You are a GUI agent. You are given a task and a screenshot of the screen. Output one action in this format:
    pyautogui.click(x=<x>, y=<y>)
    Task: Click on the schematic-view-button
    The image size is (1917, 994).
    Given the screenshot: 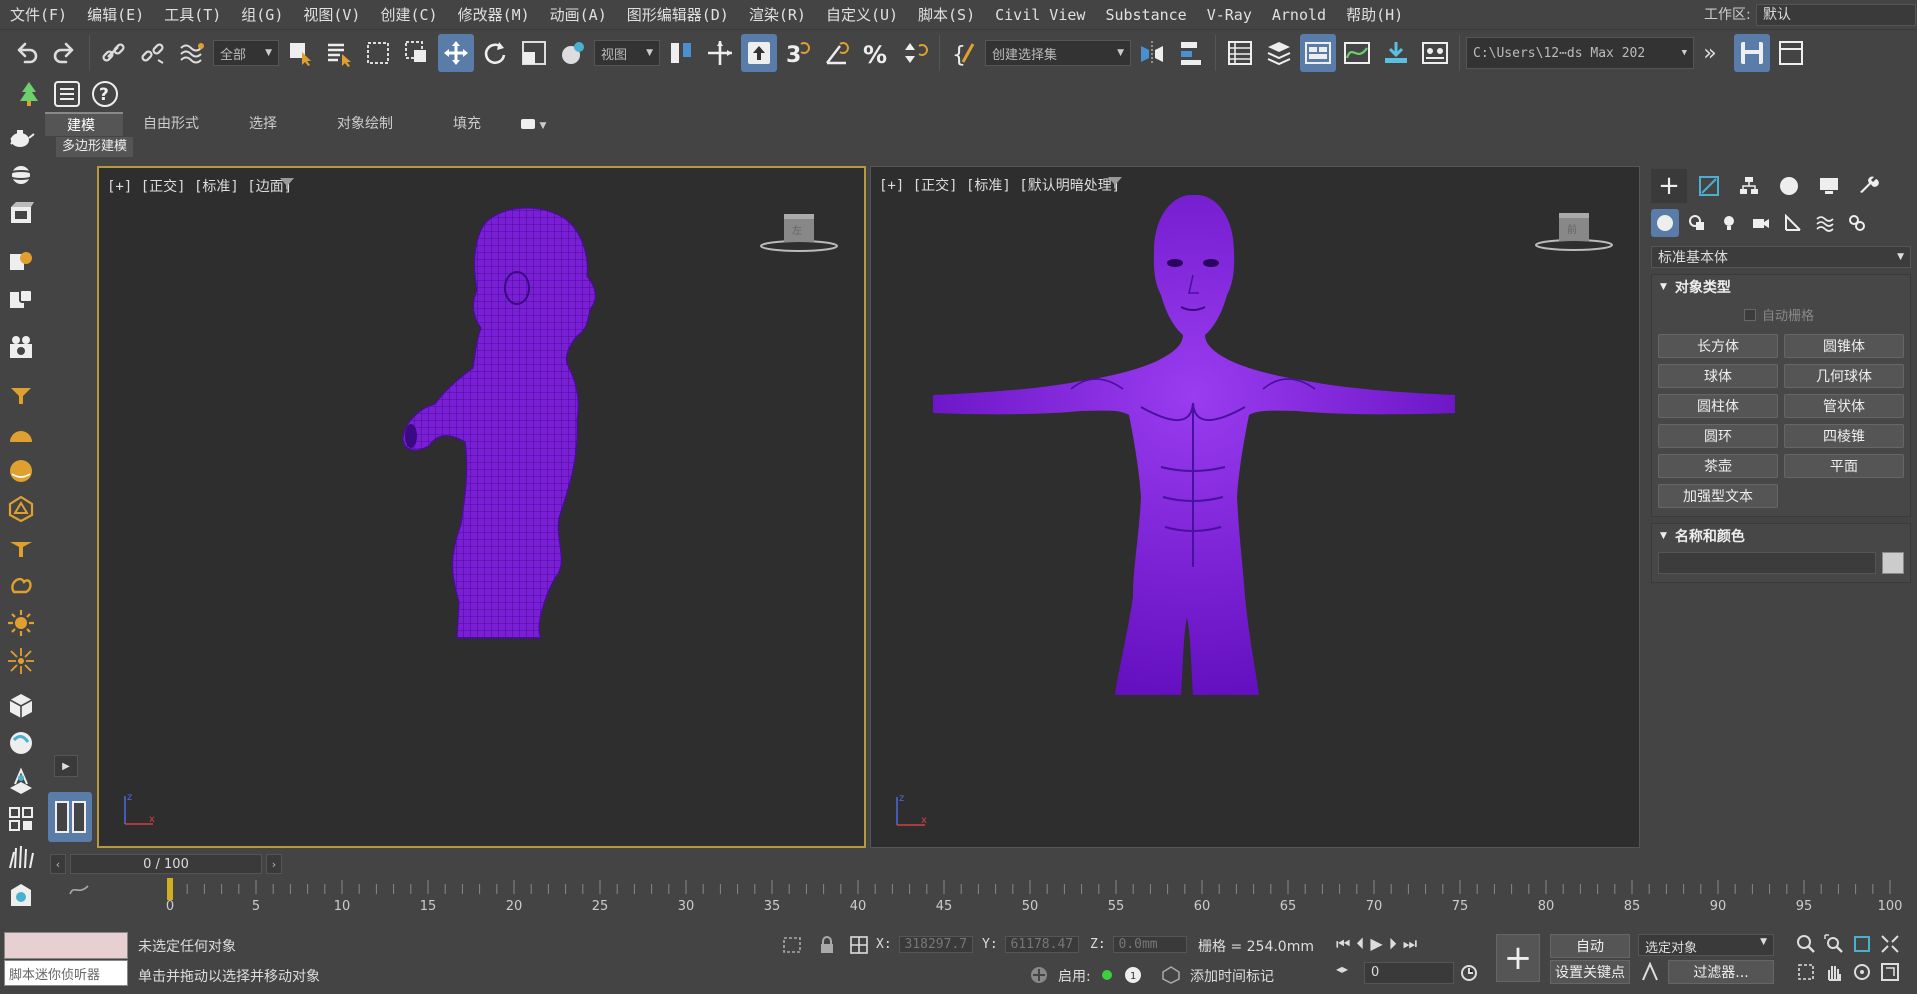 What is the action you would take?
    pyautogui.click(x=1396, y=53)
    